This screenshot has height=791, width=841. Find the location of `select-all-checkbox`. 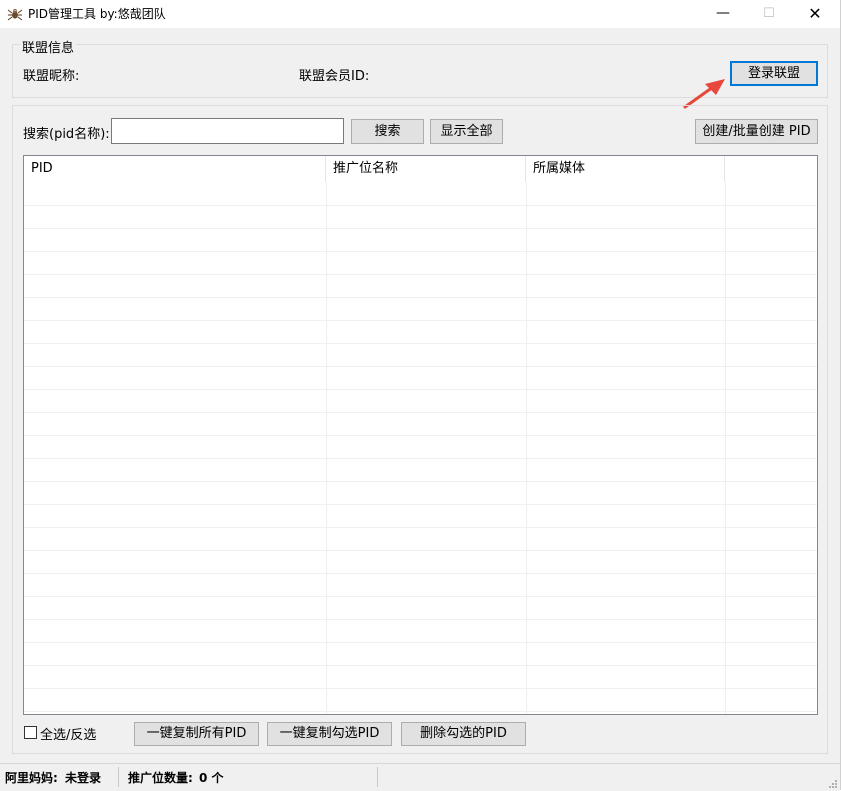

select-all-checkbox is located at coordinates (30, 732).